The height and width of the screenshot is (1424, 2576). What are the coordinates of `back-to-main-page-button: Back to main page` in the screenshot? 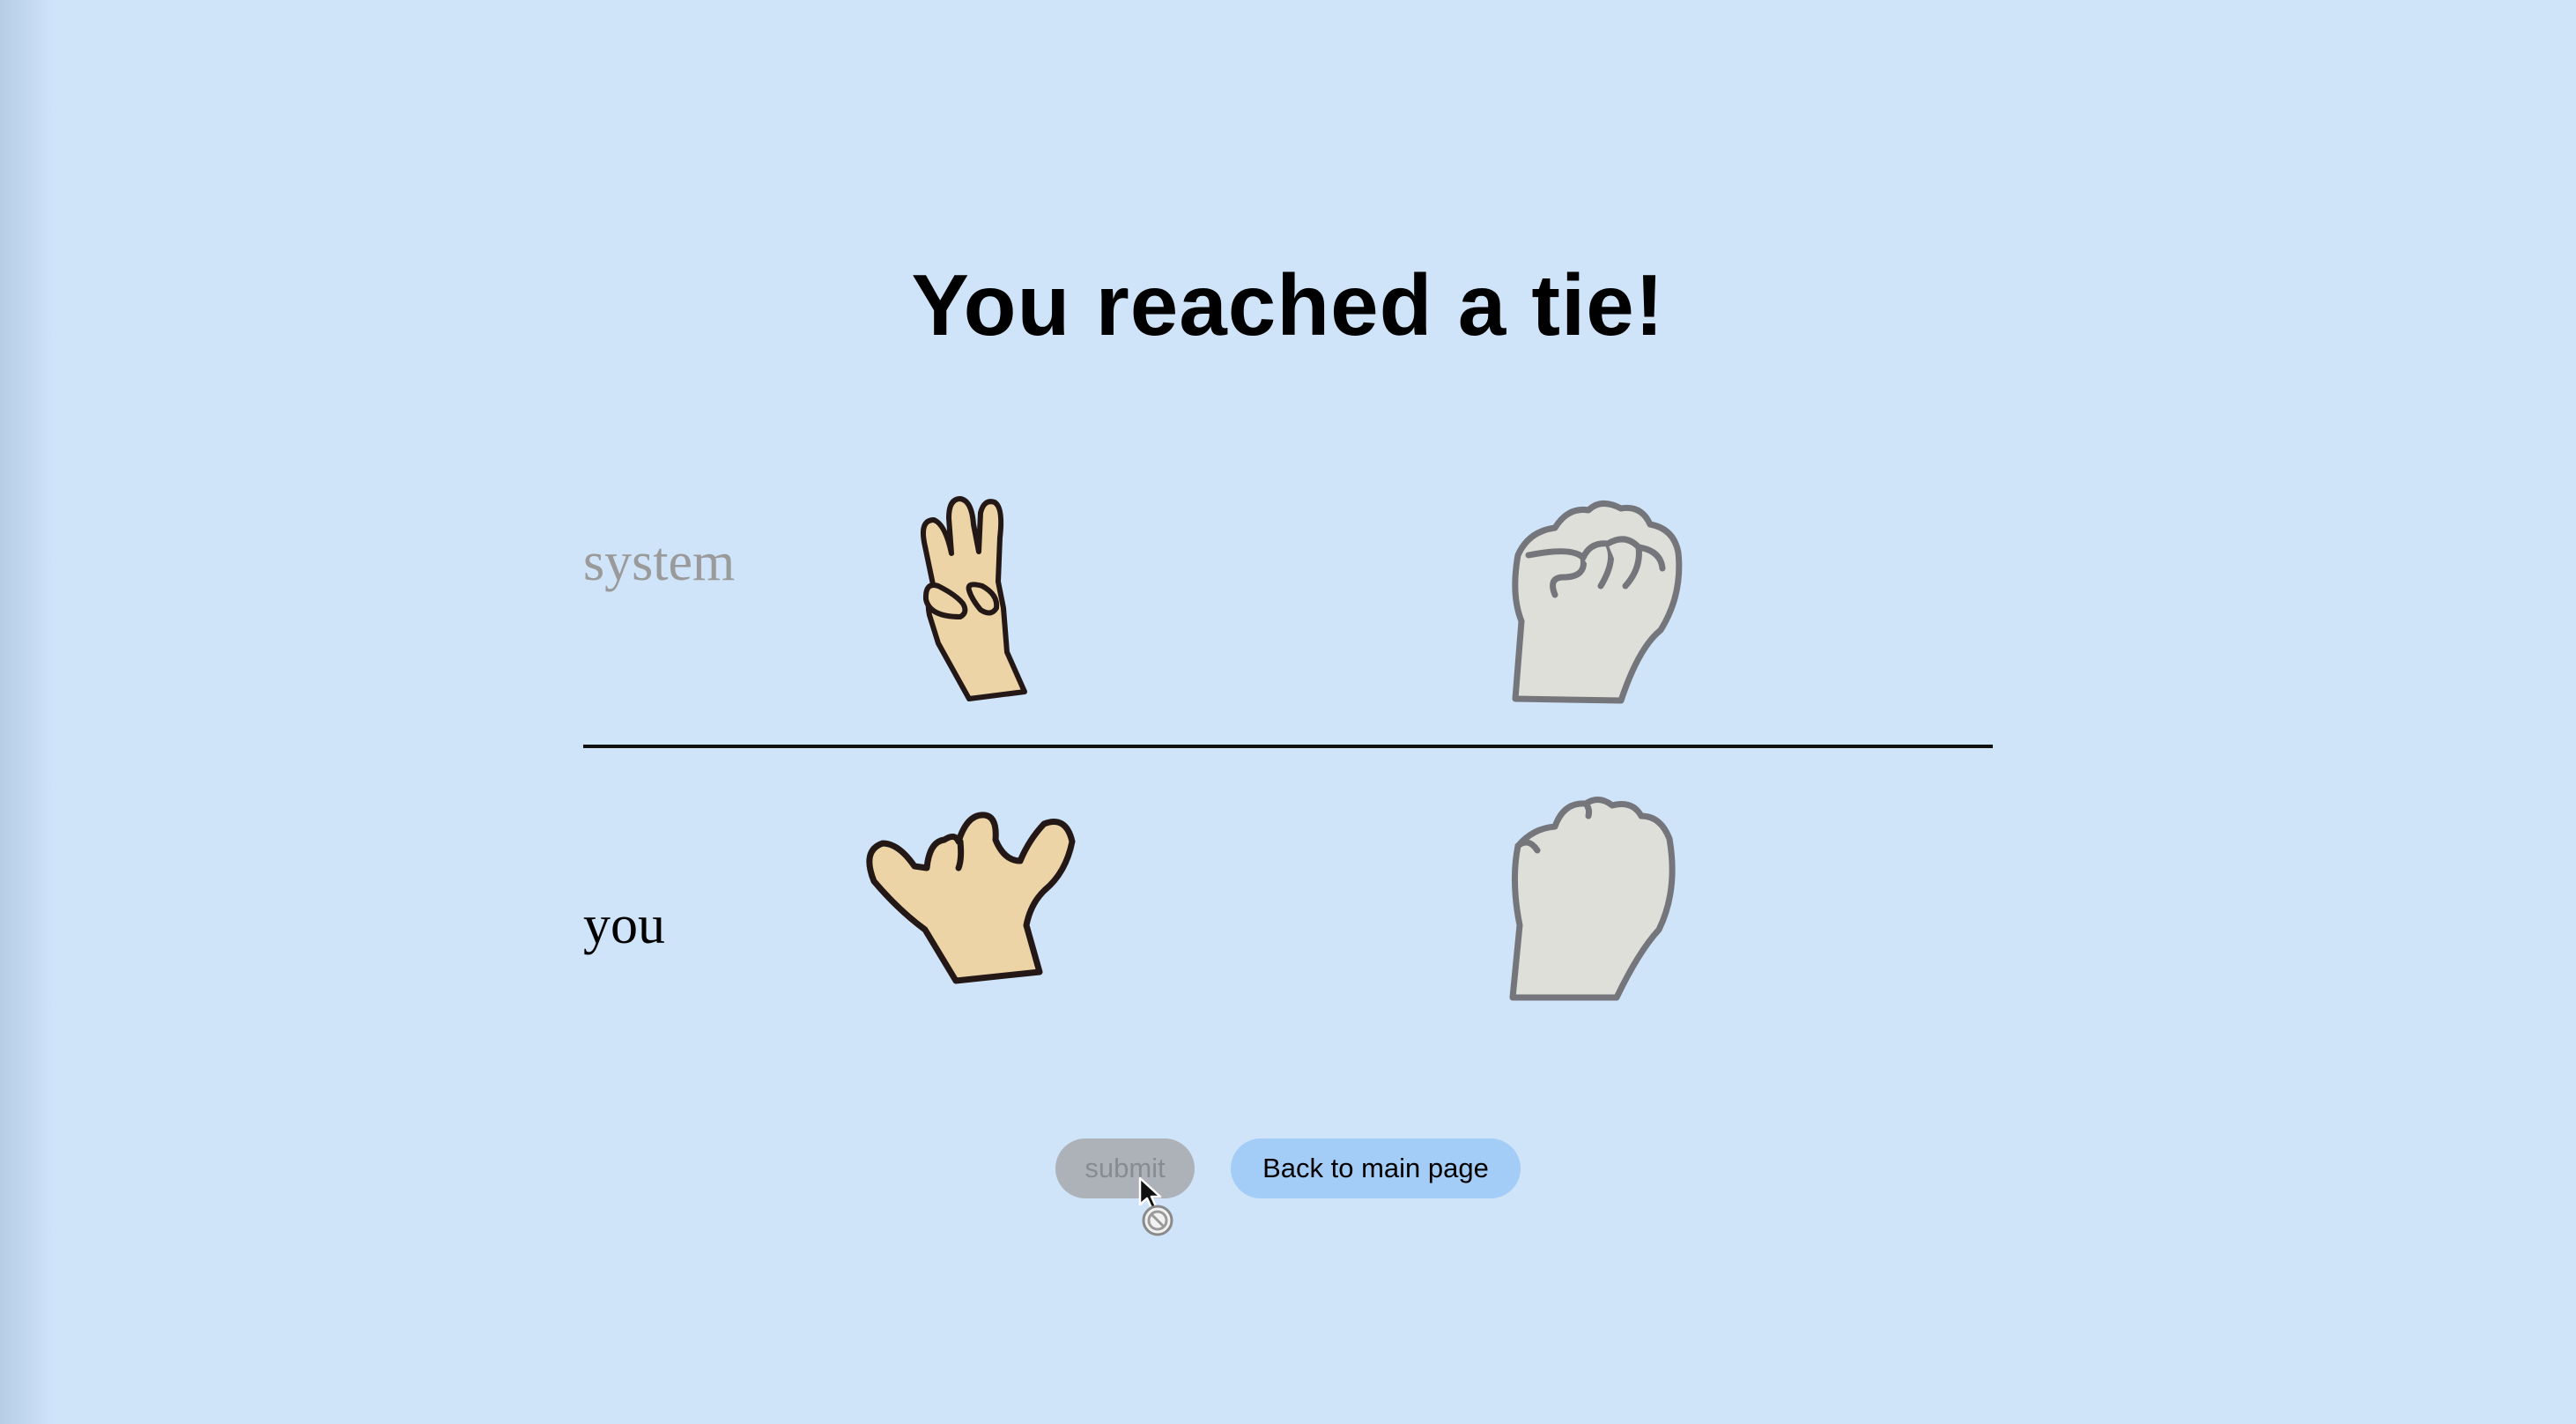 It's located at (1376, 1168).